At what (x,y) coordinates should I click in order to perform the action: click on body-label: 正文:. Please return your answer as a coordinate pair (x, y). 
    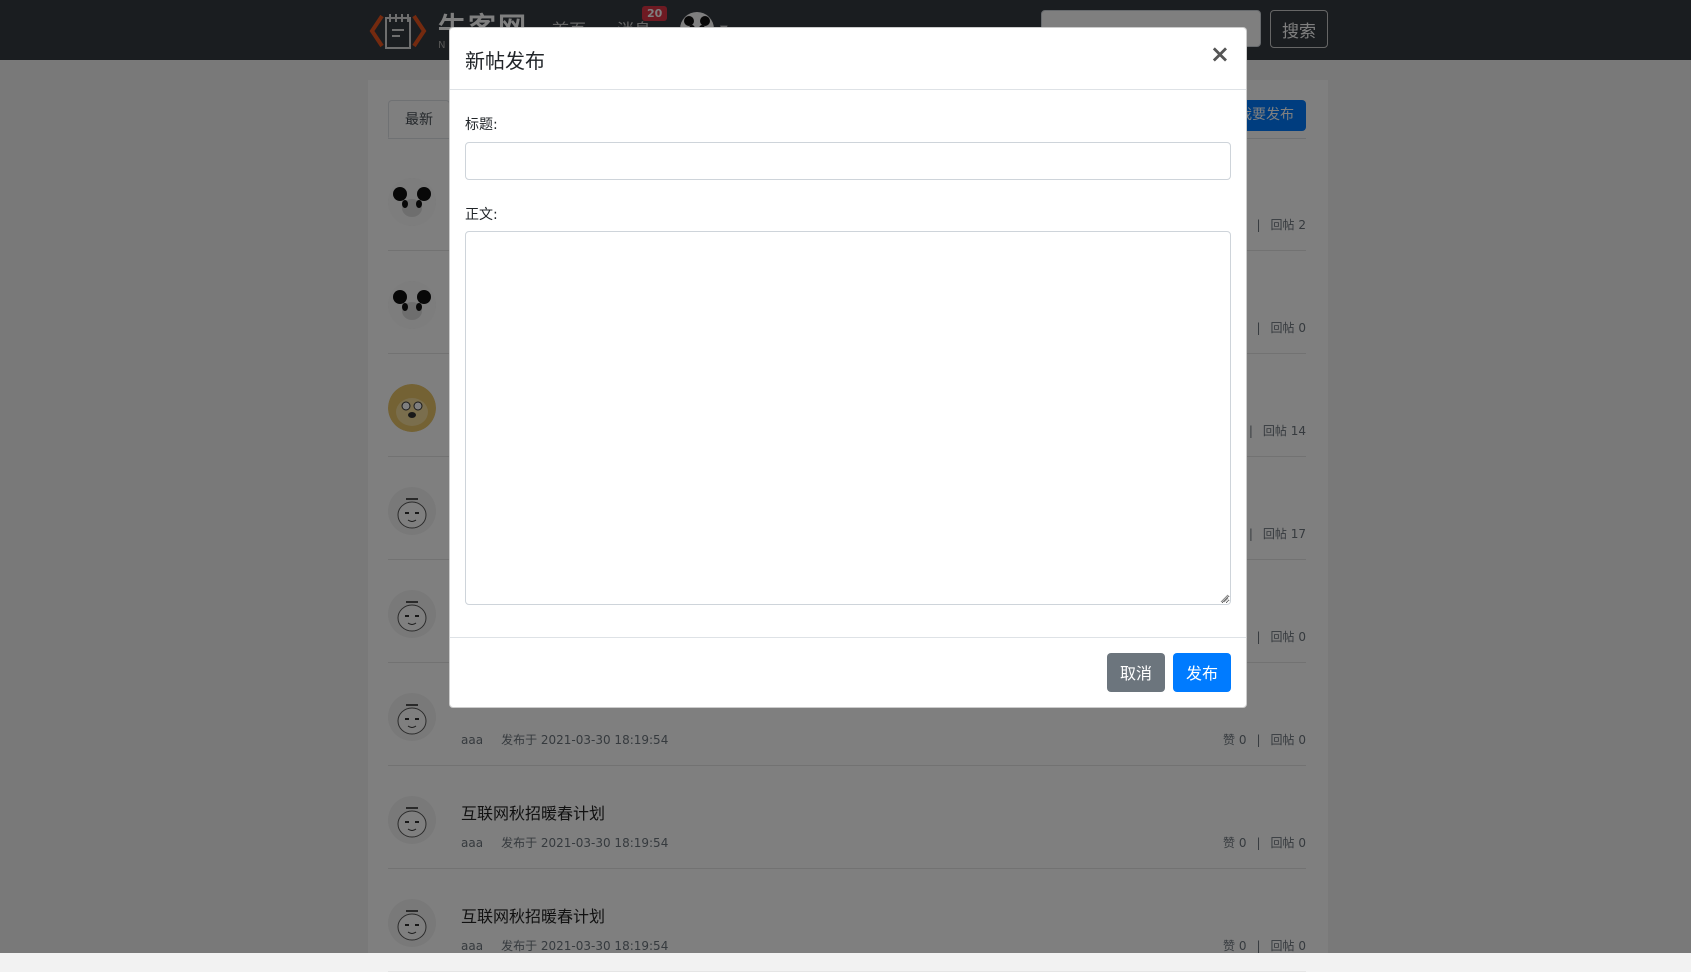
    Looking at the image, I should click on (481, 215).